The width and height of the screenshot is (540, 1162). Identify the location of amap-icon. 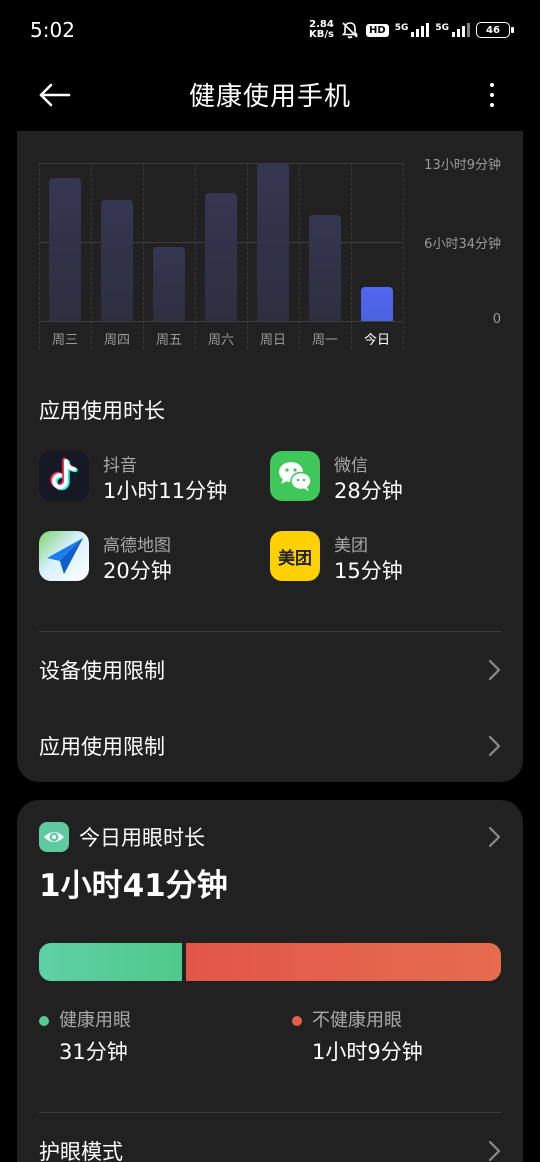
(64, 556).